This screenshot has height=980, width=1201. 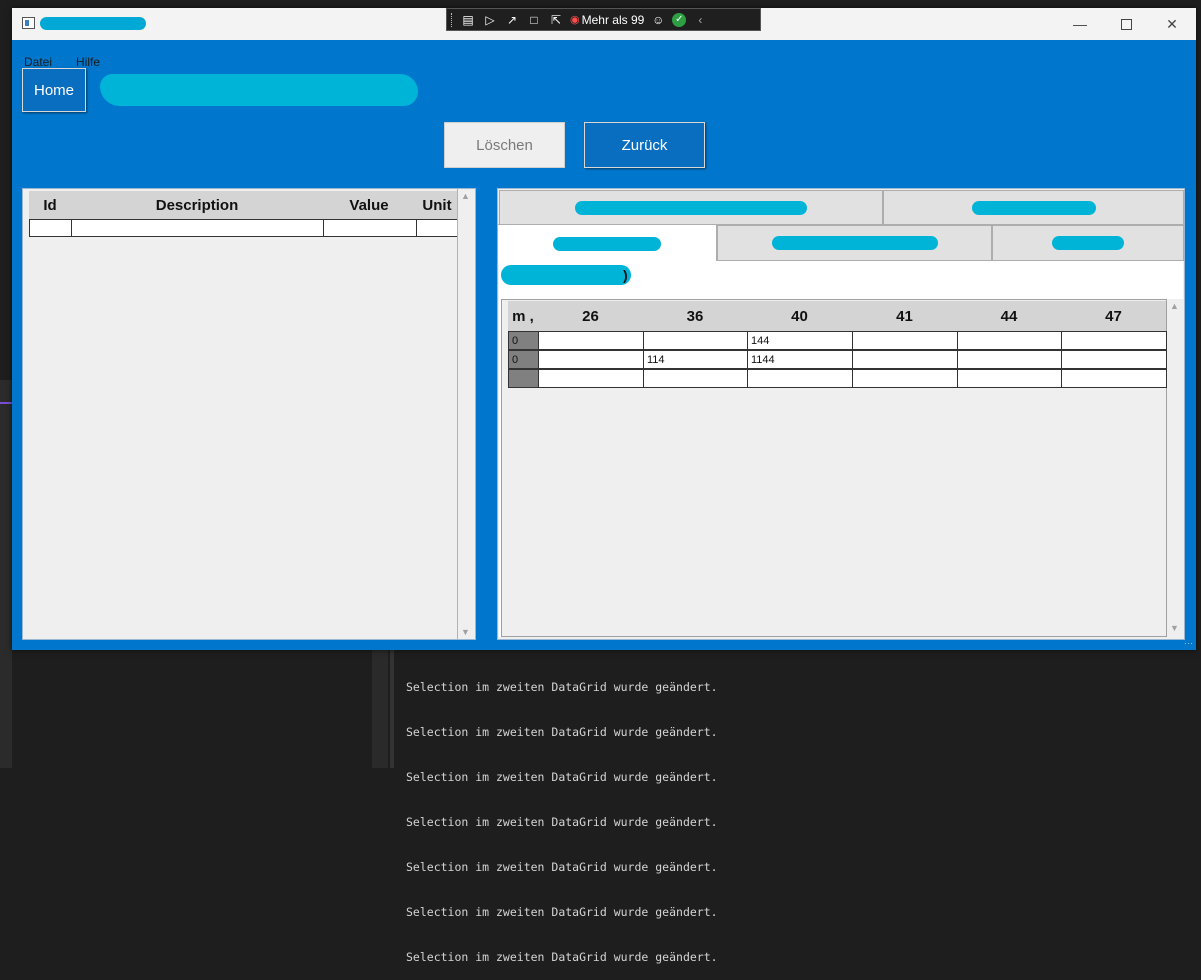 What do you see at coordinates (490, 20) in the screenshot?
I see `camera-icon: ▷` at bounding box center [490, 20].